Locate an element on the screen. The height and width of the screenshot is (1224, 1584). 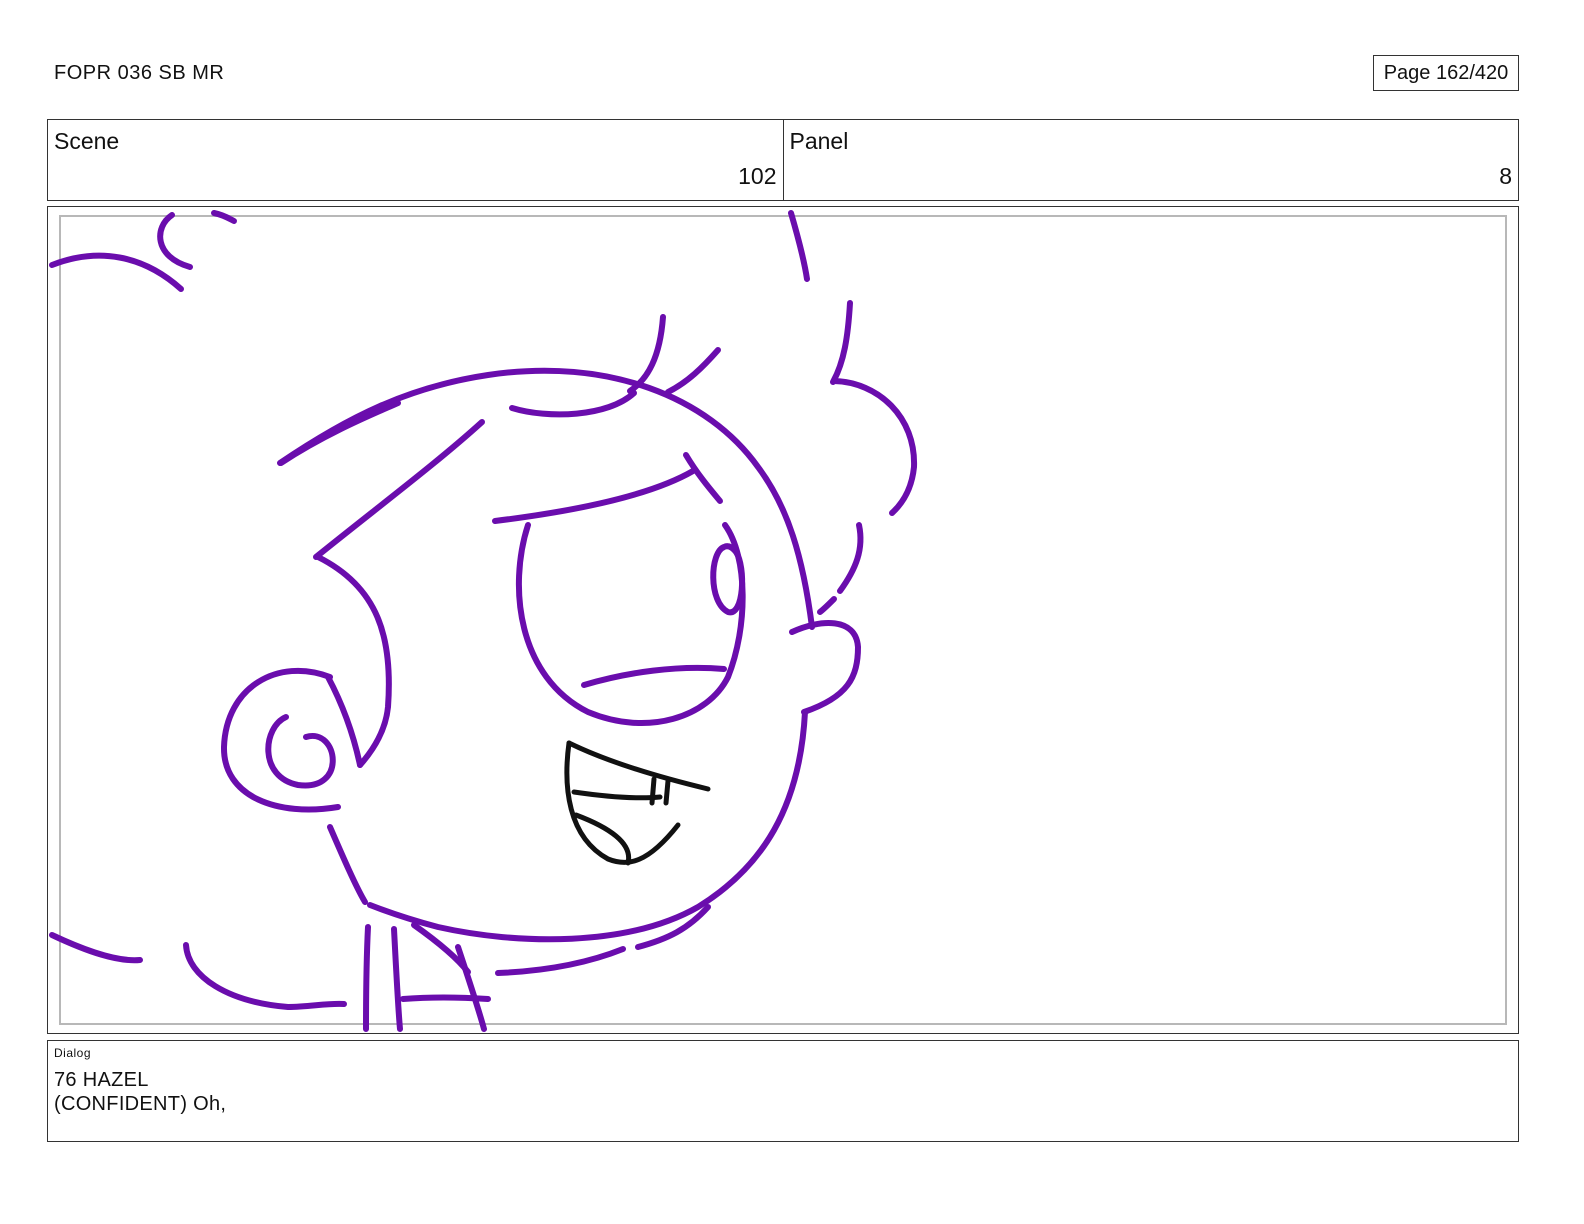
page-number-box: Page 162/420 is located at coordinates (1446, 73).